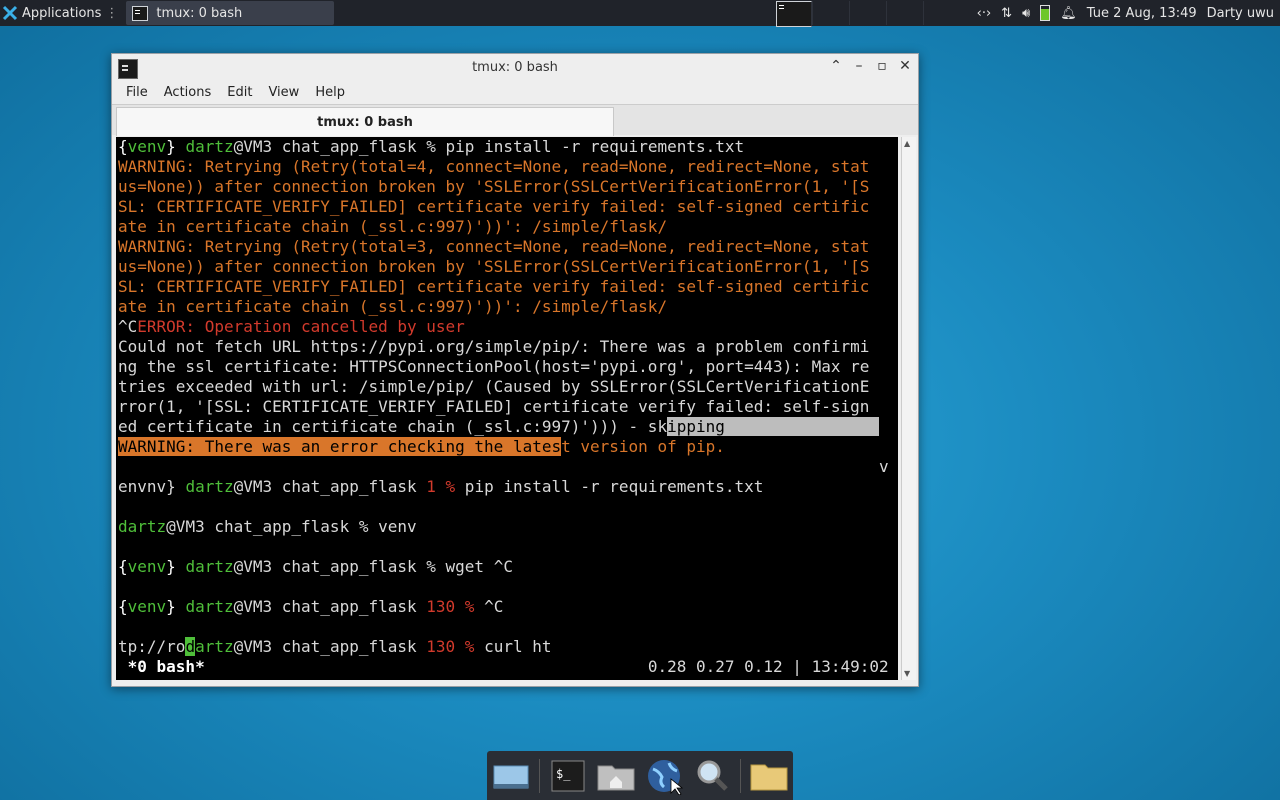 Image resolution: width=1280 pixels, height=800 pixels. Describe the element at coordinates (507, 467) in the screenshot. I see `terminal-line: v` at that location.